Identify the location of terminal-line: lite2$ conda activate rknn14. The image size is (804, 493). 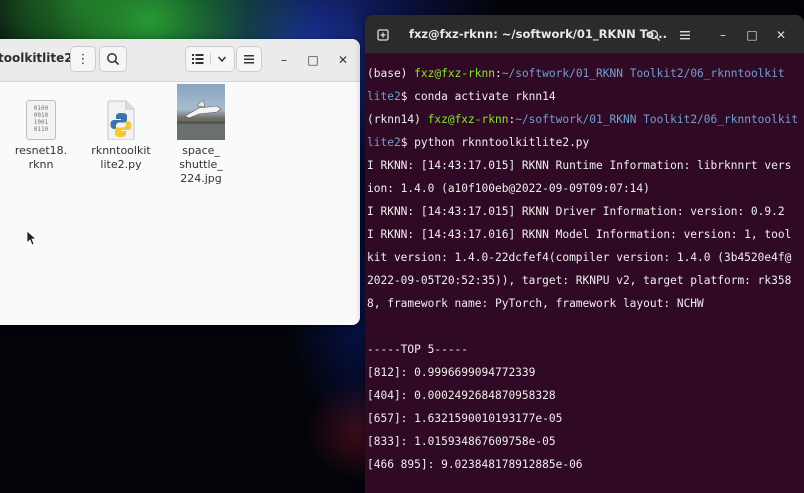
(585, 96).